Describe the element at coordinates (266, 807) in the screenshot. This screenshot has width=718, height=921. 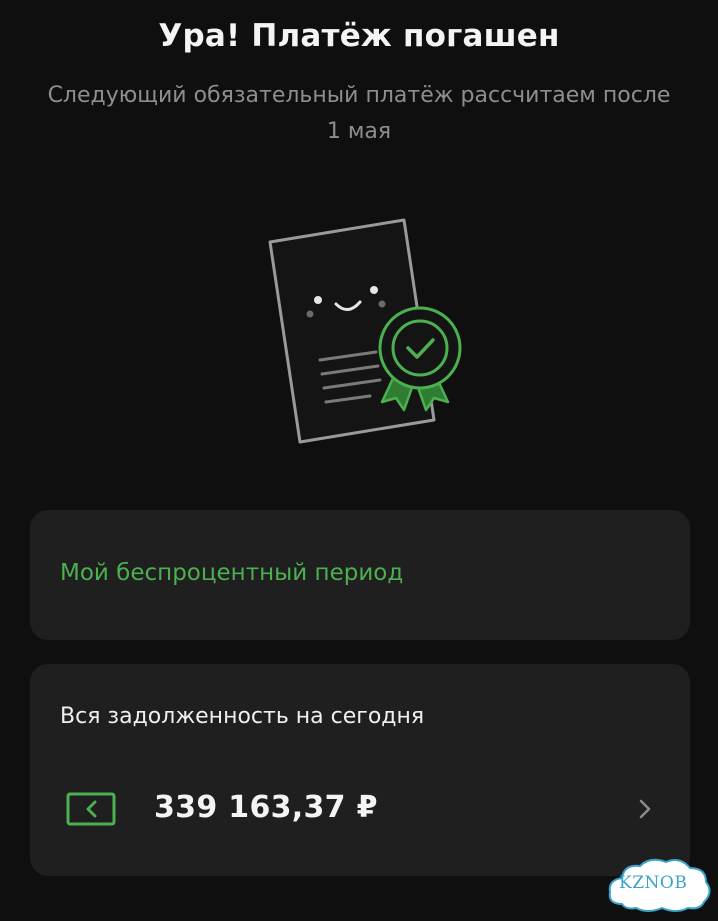
I see `debt-amount: 339 163,37 ₽` at that location.